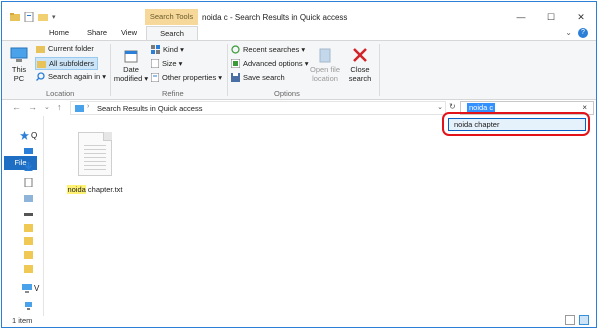  Describe the element at coordinates (173, 49) in the screenshot. I see `kind-label: Kind ▾` at that location.